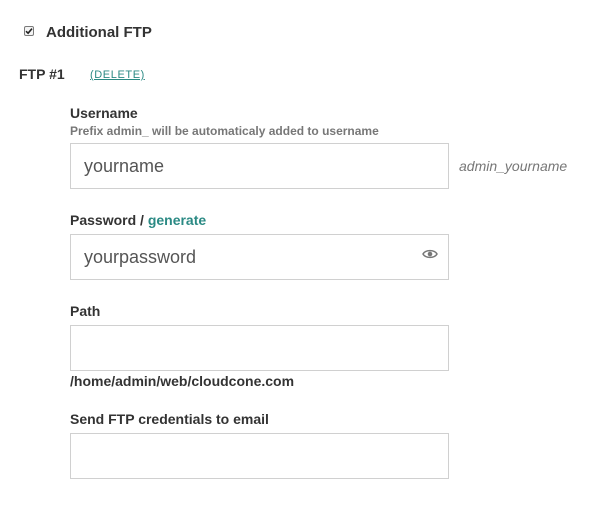 This screenshot has width=597, height=517. Describe the element at coordinates (177, 220) in the screenshot. I see `generate-password-link: generate` at that location.